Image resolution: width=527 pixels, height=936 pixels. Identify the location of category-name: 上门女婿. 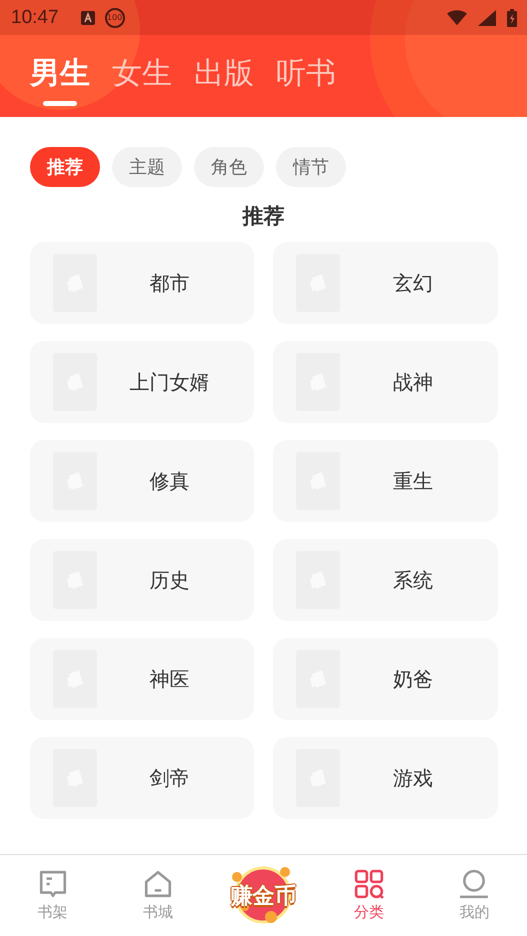
(169, 382).